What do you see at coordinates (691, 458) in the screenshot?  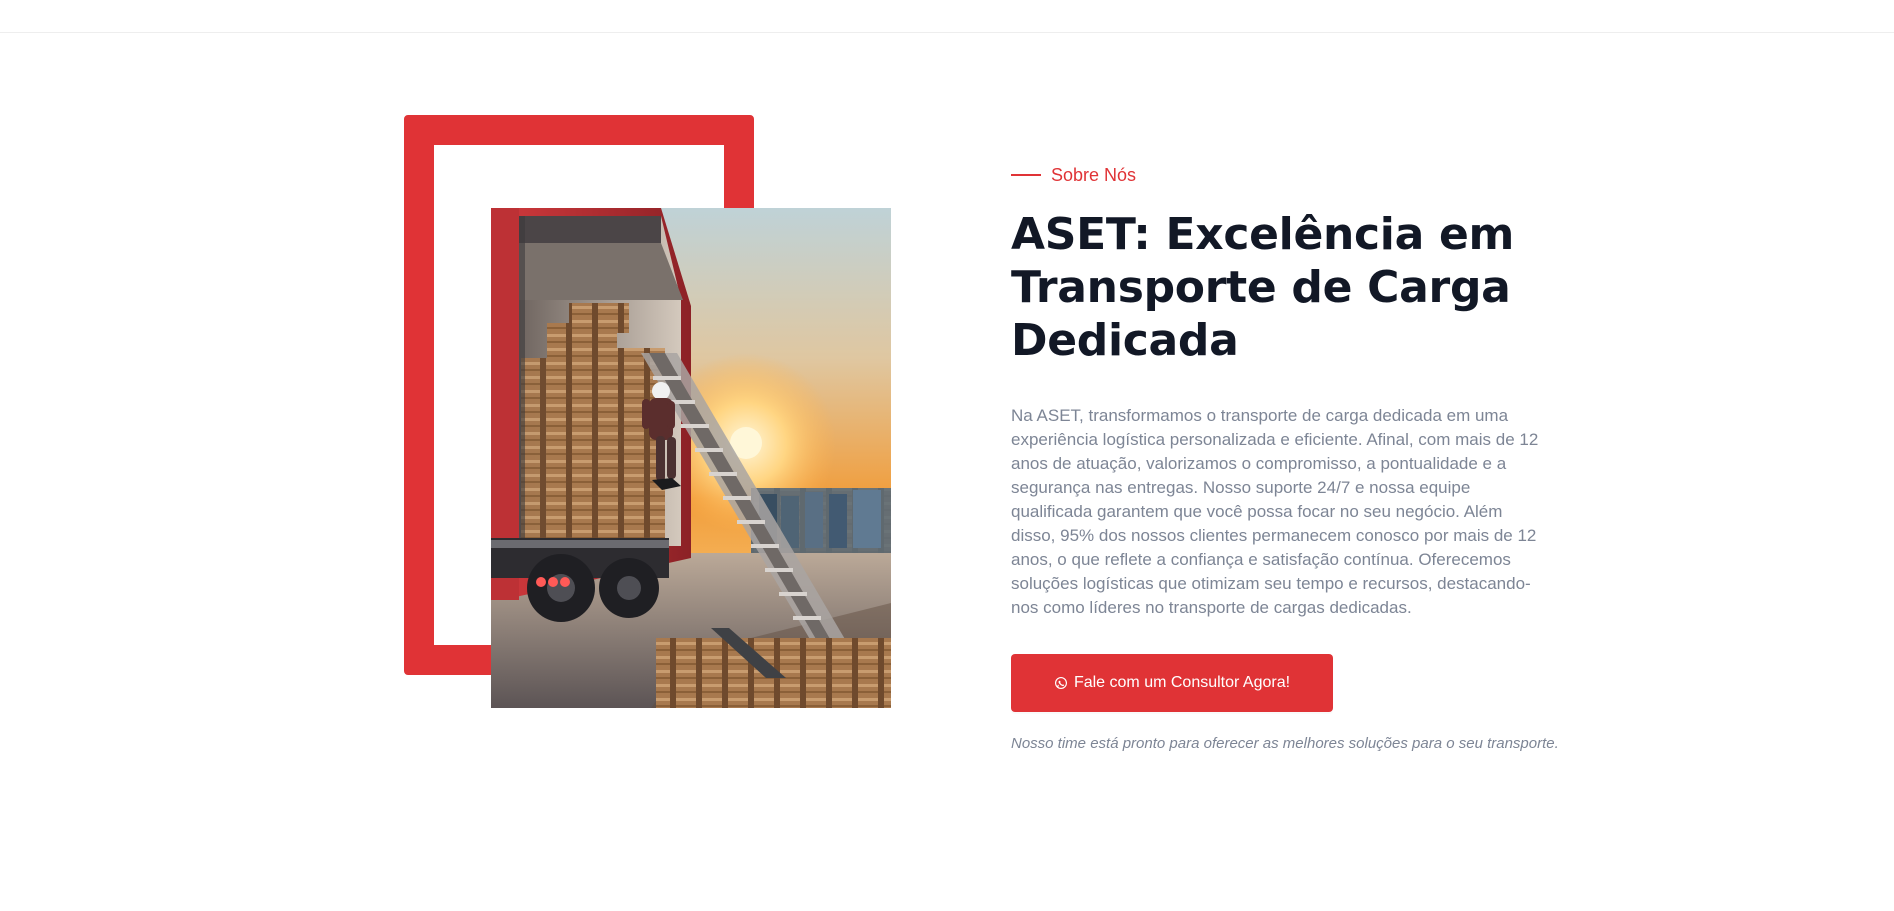 I see `truck-loading-photo` at bounding box center [691, 458].